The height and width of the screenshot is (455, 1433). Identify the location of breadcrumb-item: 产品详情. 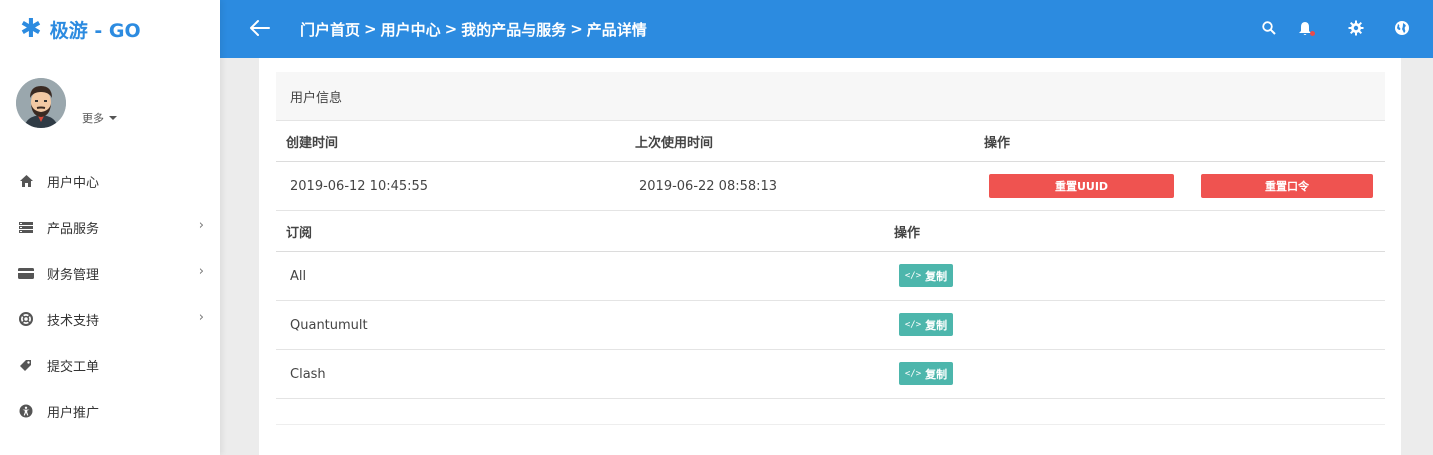
(616, 29).